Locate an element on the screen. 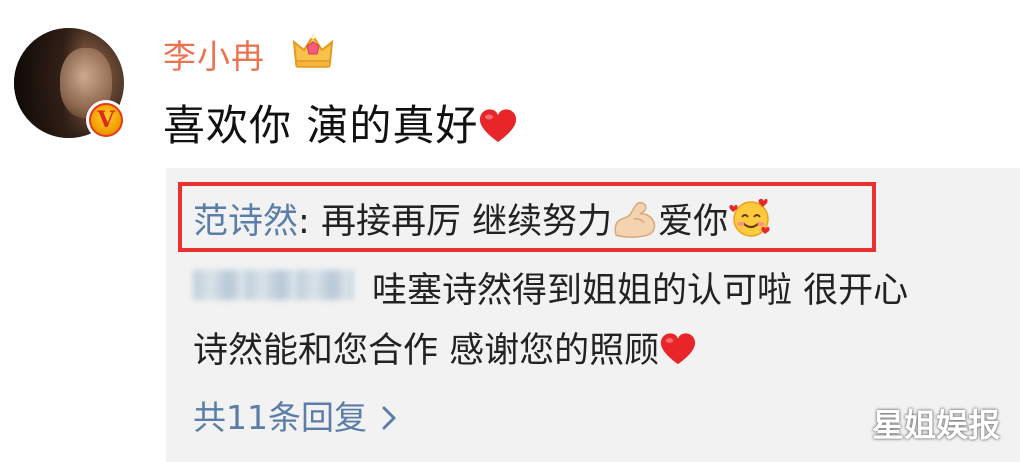 This screenshot has height=462, width=1020. verified-v-letter: V is located at coordinates (106, 120).